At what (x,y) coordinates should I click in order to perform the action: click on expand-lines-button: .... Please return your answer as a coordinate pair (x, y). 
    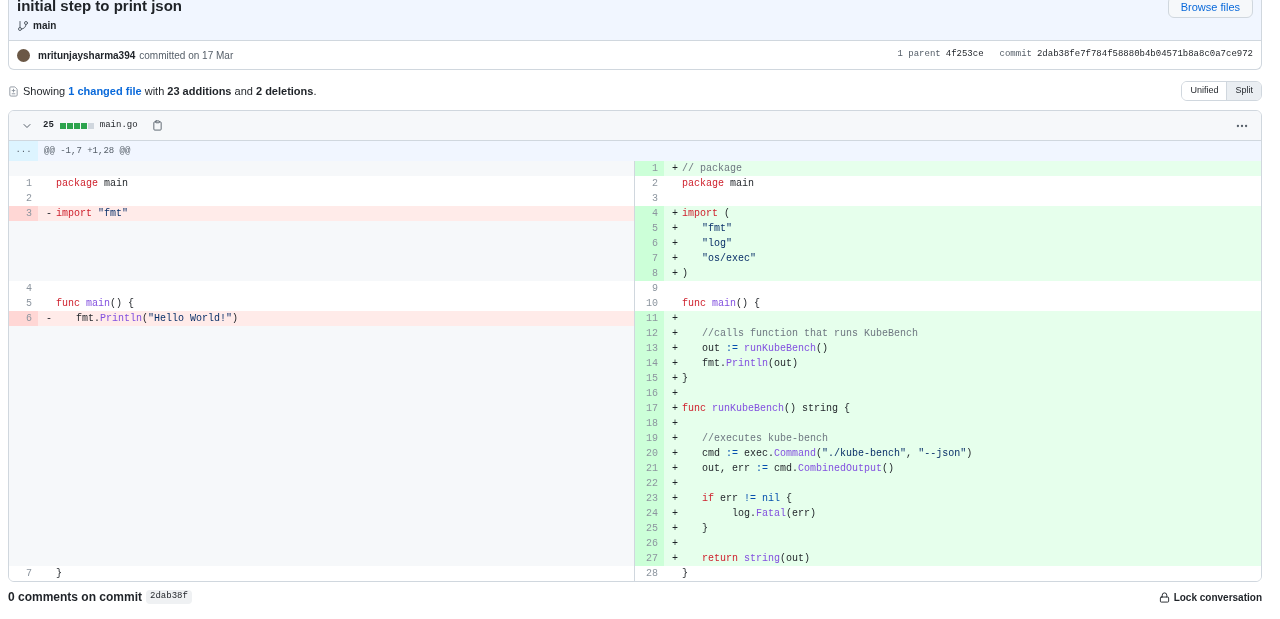
    Looking at the image, I should click on (23, 151).